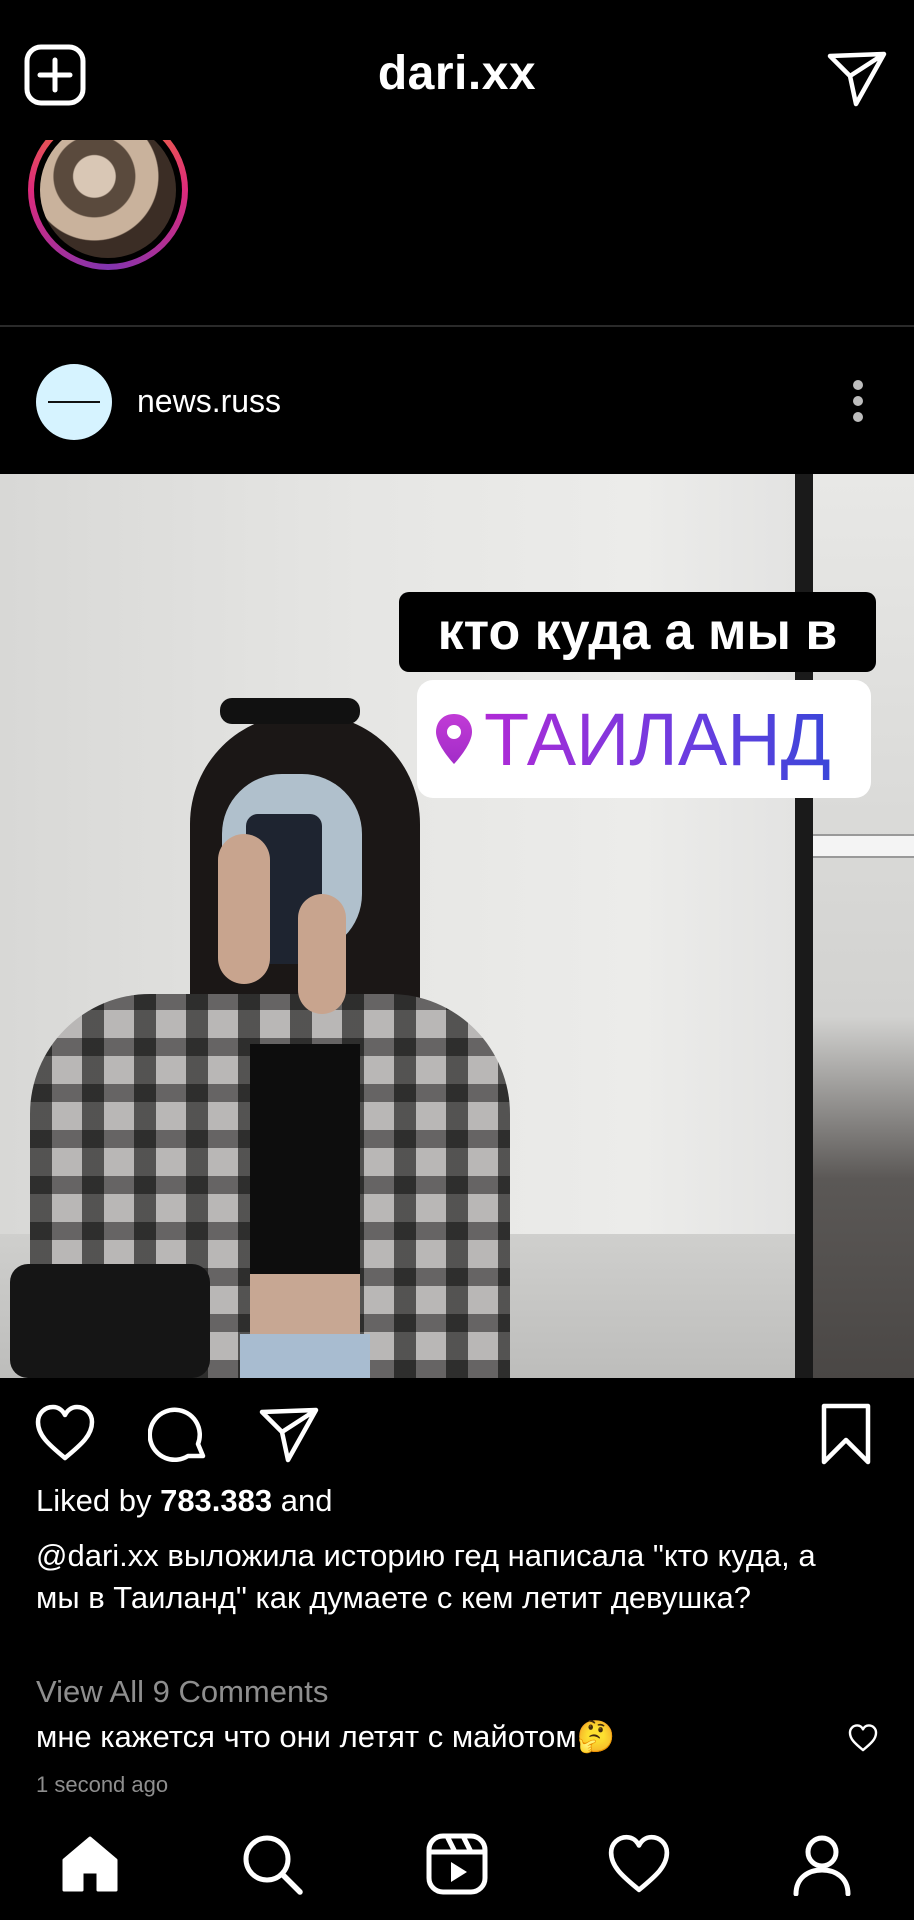 This screenshot has width=914, height=1920. What do you see at coordinates (857, 79) in the screenshot?
I see `direct-message-icon` at bounding box center [857, 79].